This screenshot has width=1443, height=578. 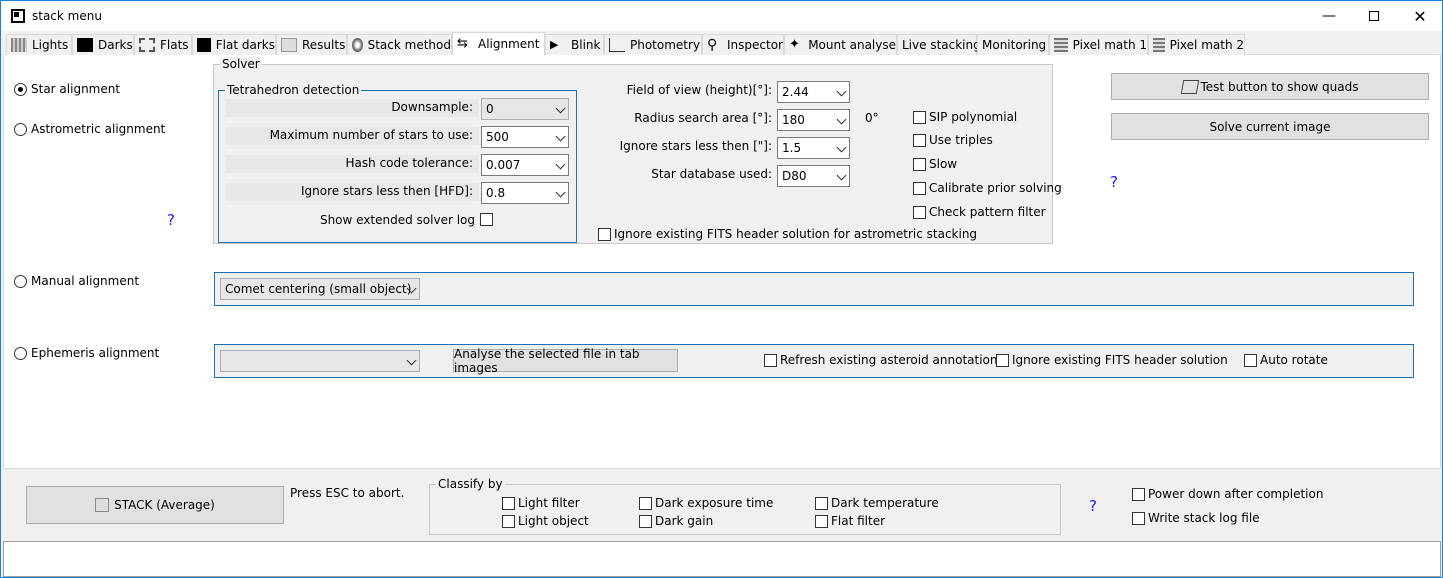 I want to click on manual-alignment-radio: Manual alignment, so click(x=76, y=281).